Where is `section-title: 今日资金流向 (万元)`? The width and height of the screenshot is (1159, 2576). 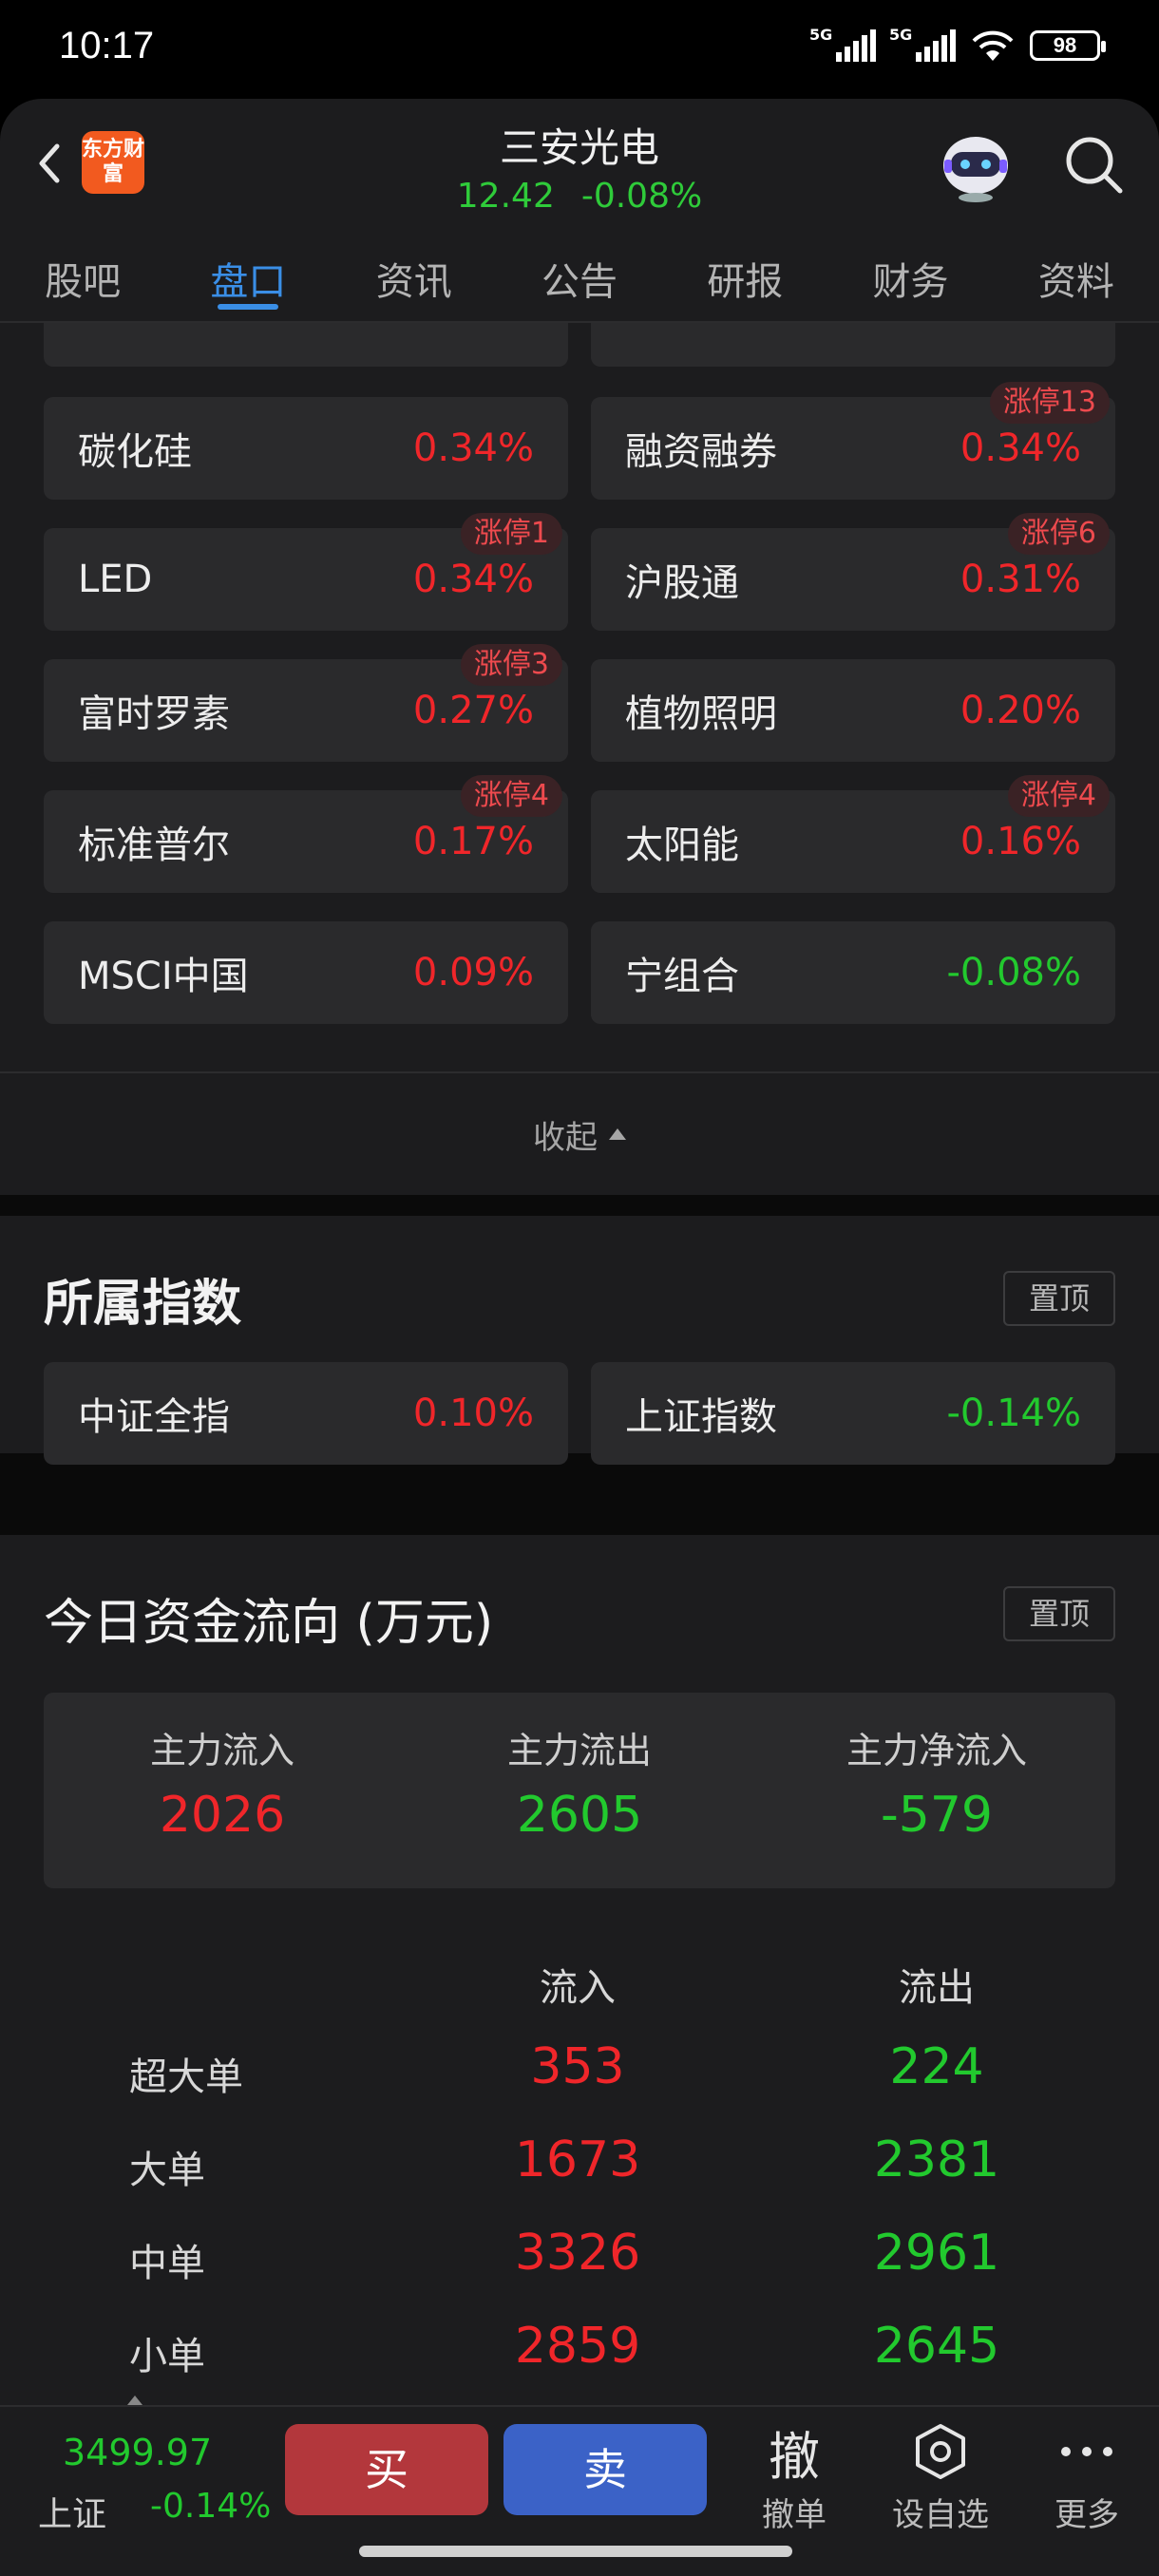 section-title: 今日资金流向 (万元) is located at coordinates (269, 1623).